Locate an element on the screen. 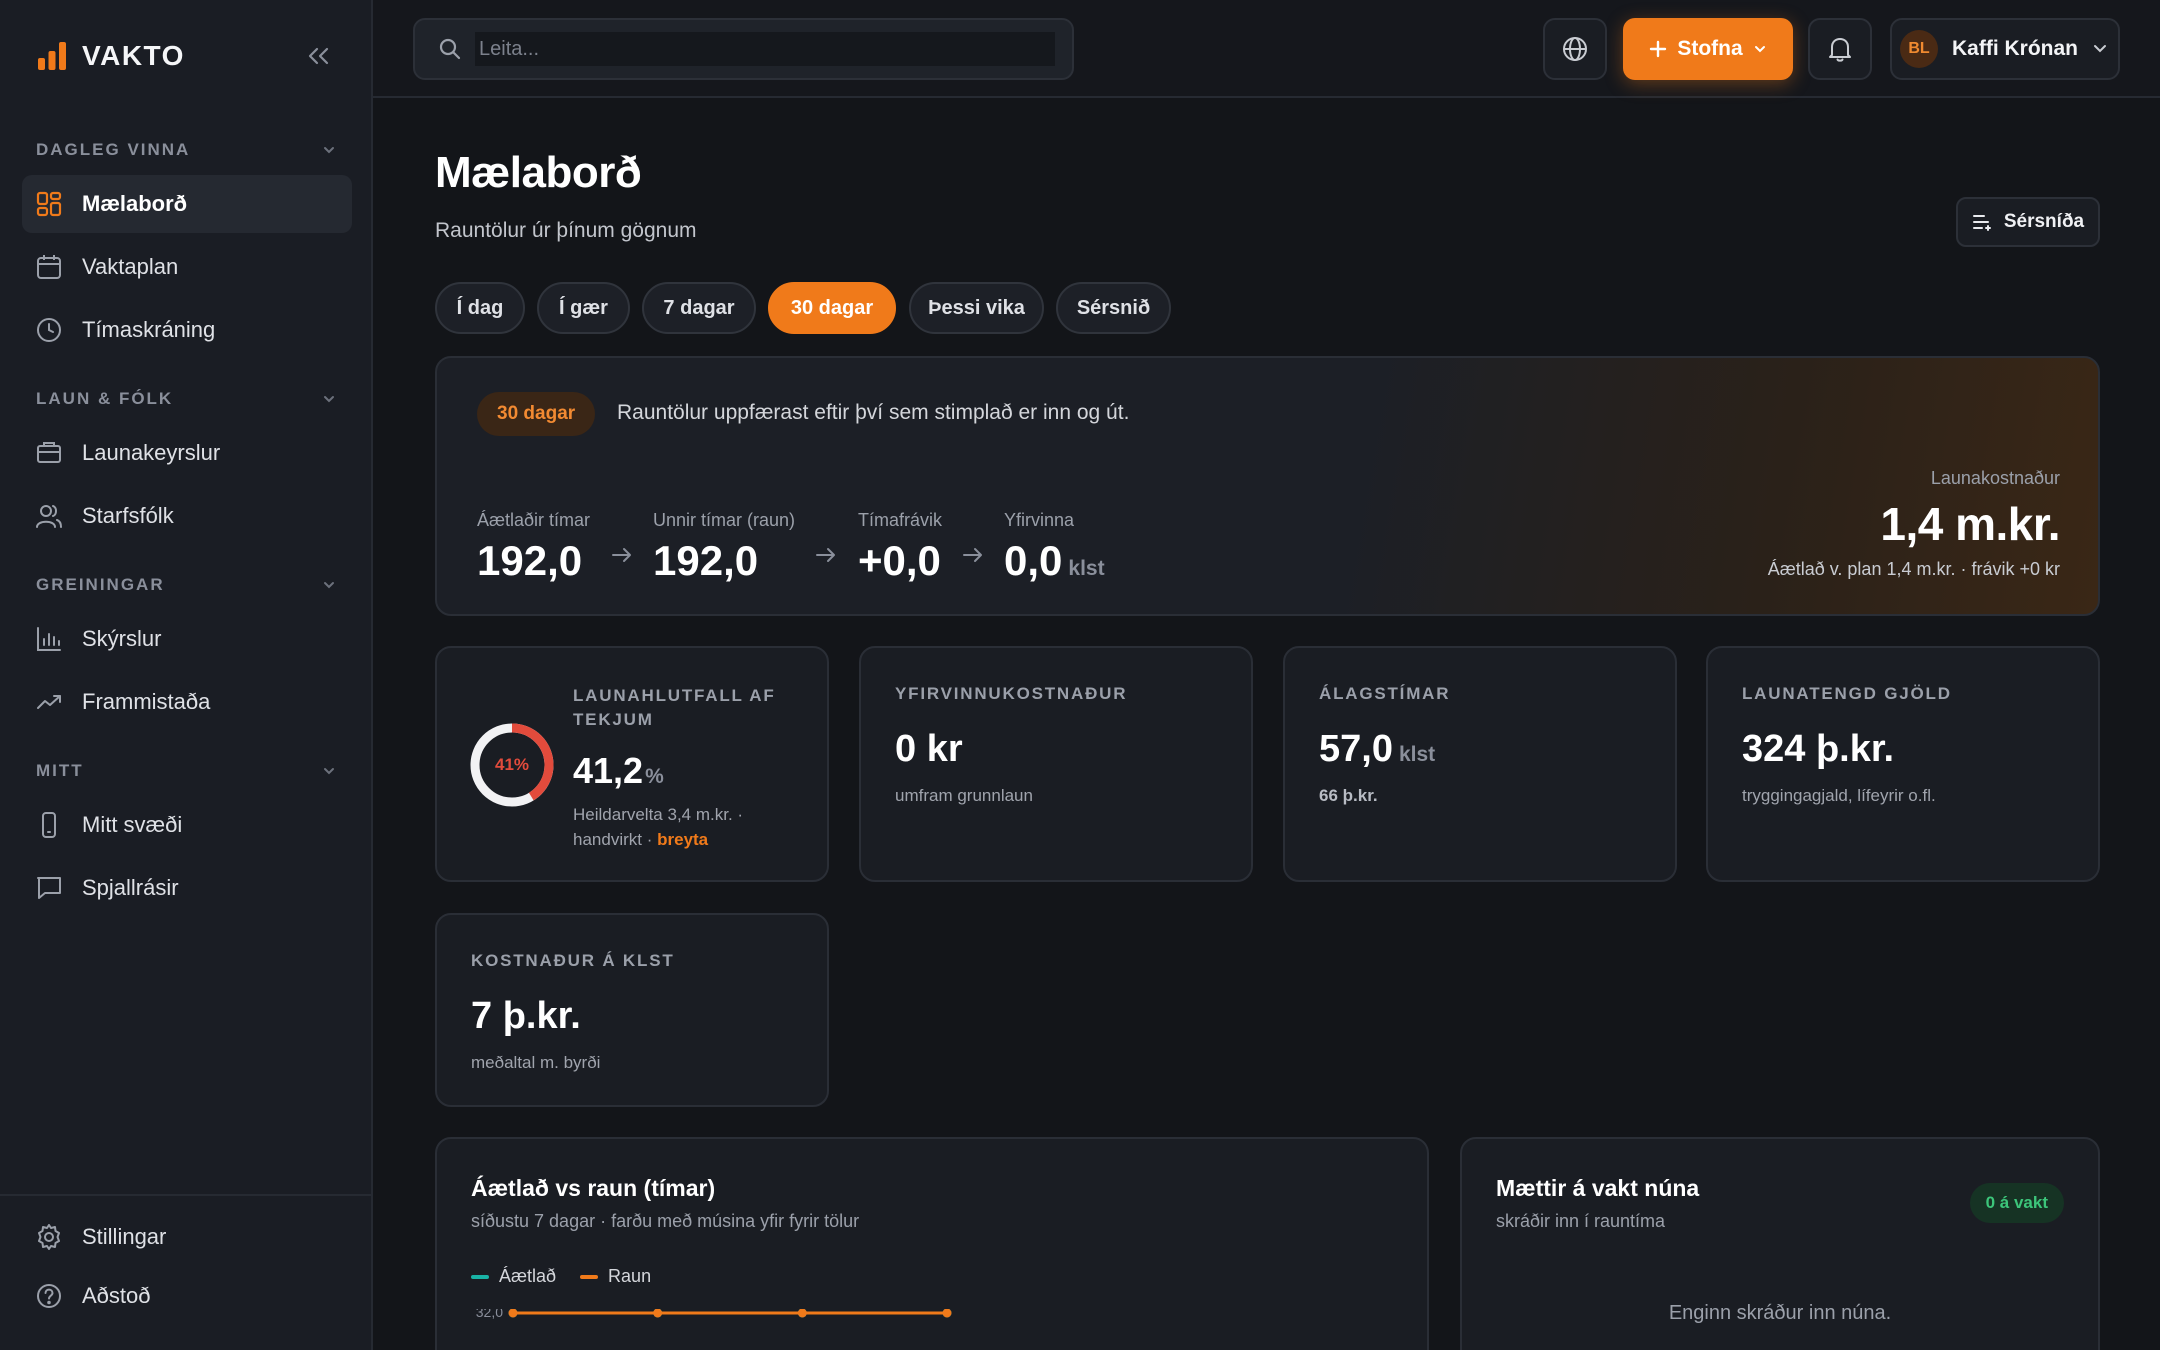  sidebar-item-timeclock: Tímaskráning is located at coordinates (187, 330).